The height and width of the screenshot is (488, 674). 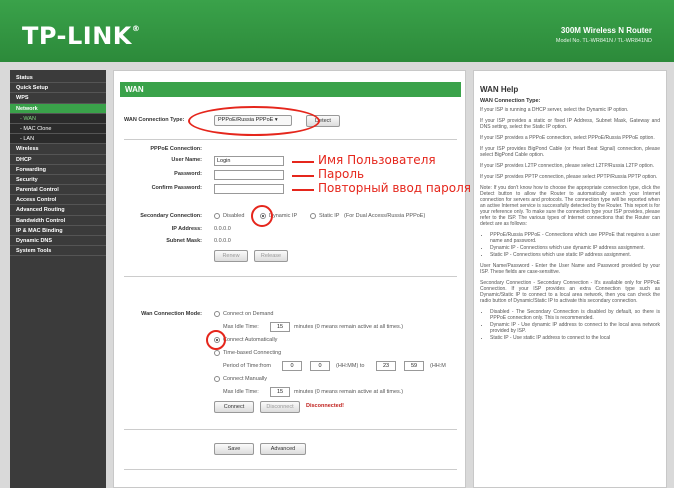 I want to click on model-number: Model No. TL-WR841N / TL-WR841ND, so click(x=603, y=41).